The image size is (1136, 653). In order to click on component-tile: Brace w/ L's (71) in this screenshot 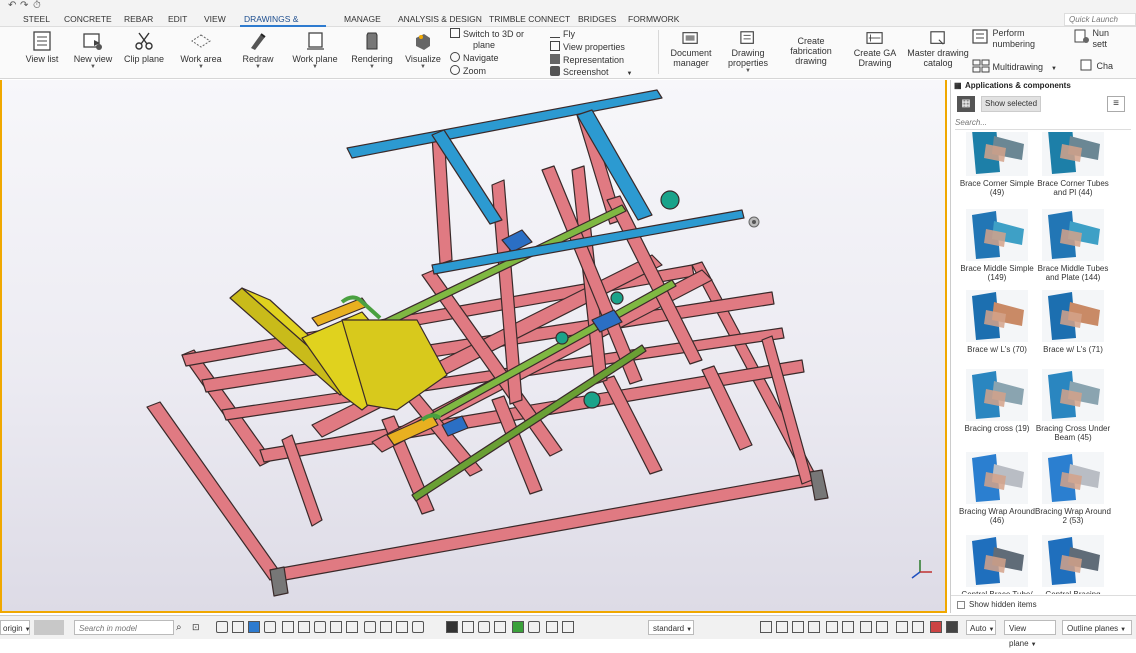, I will do `click(1073, 322)`.